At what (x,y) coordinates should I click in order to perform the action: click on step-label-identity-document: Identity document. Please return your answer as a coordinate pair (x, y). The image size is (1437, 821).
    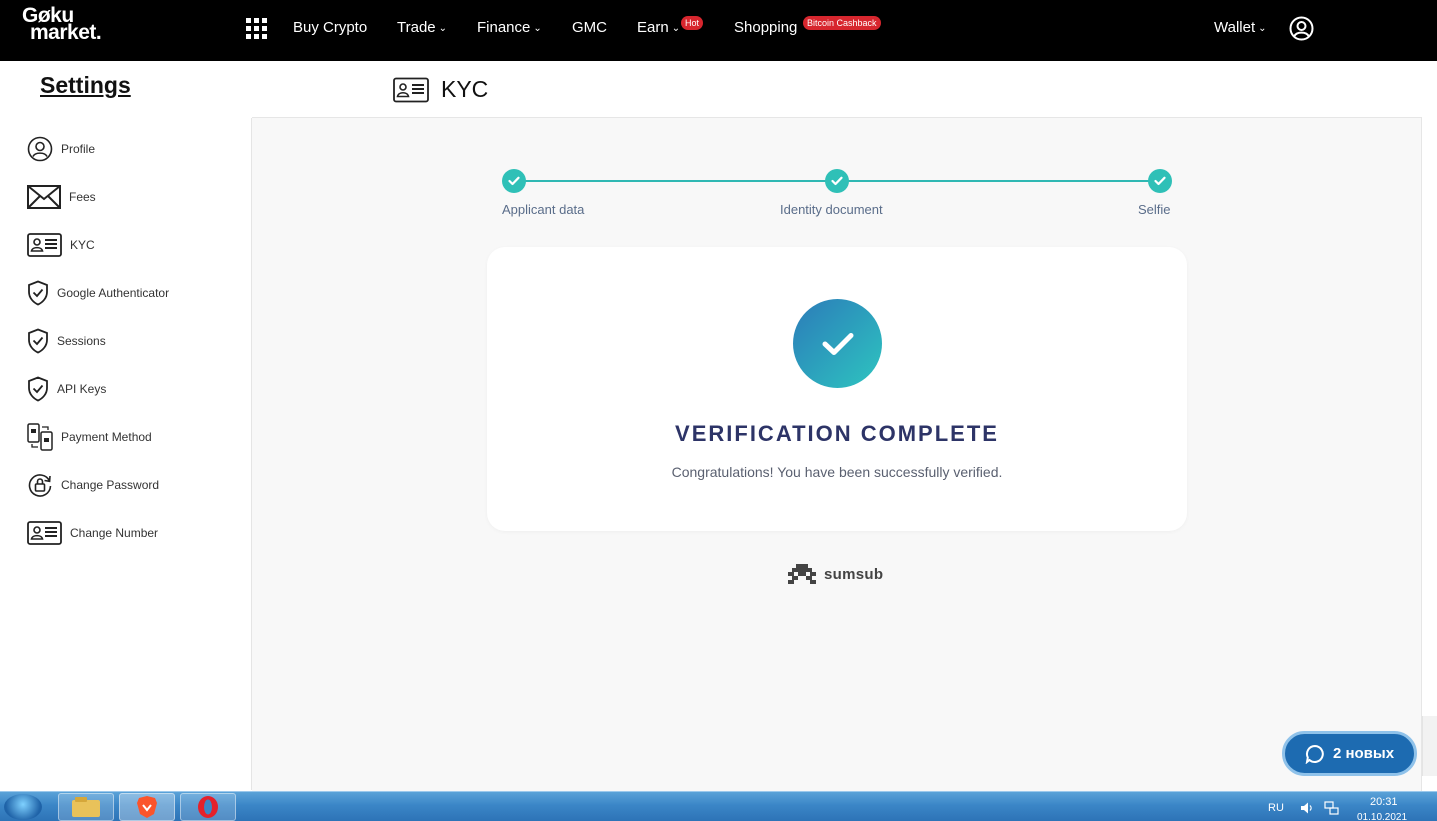
    Looking at the image, I should click on (831, 209).